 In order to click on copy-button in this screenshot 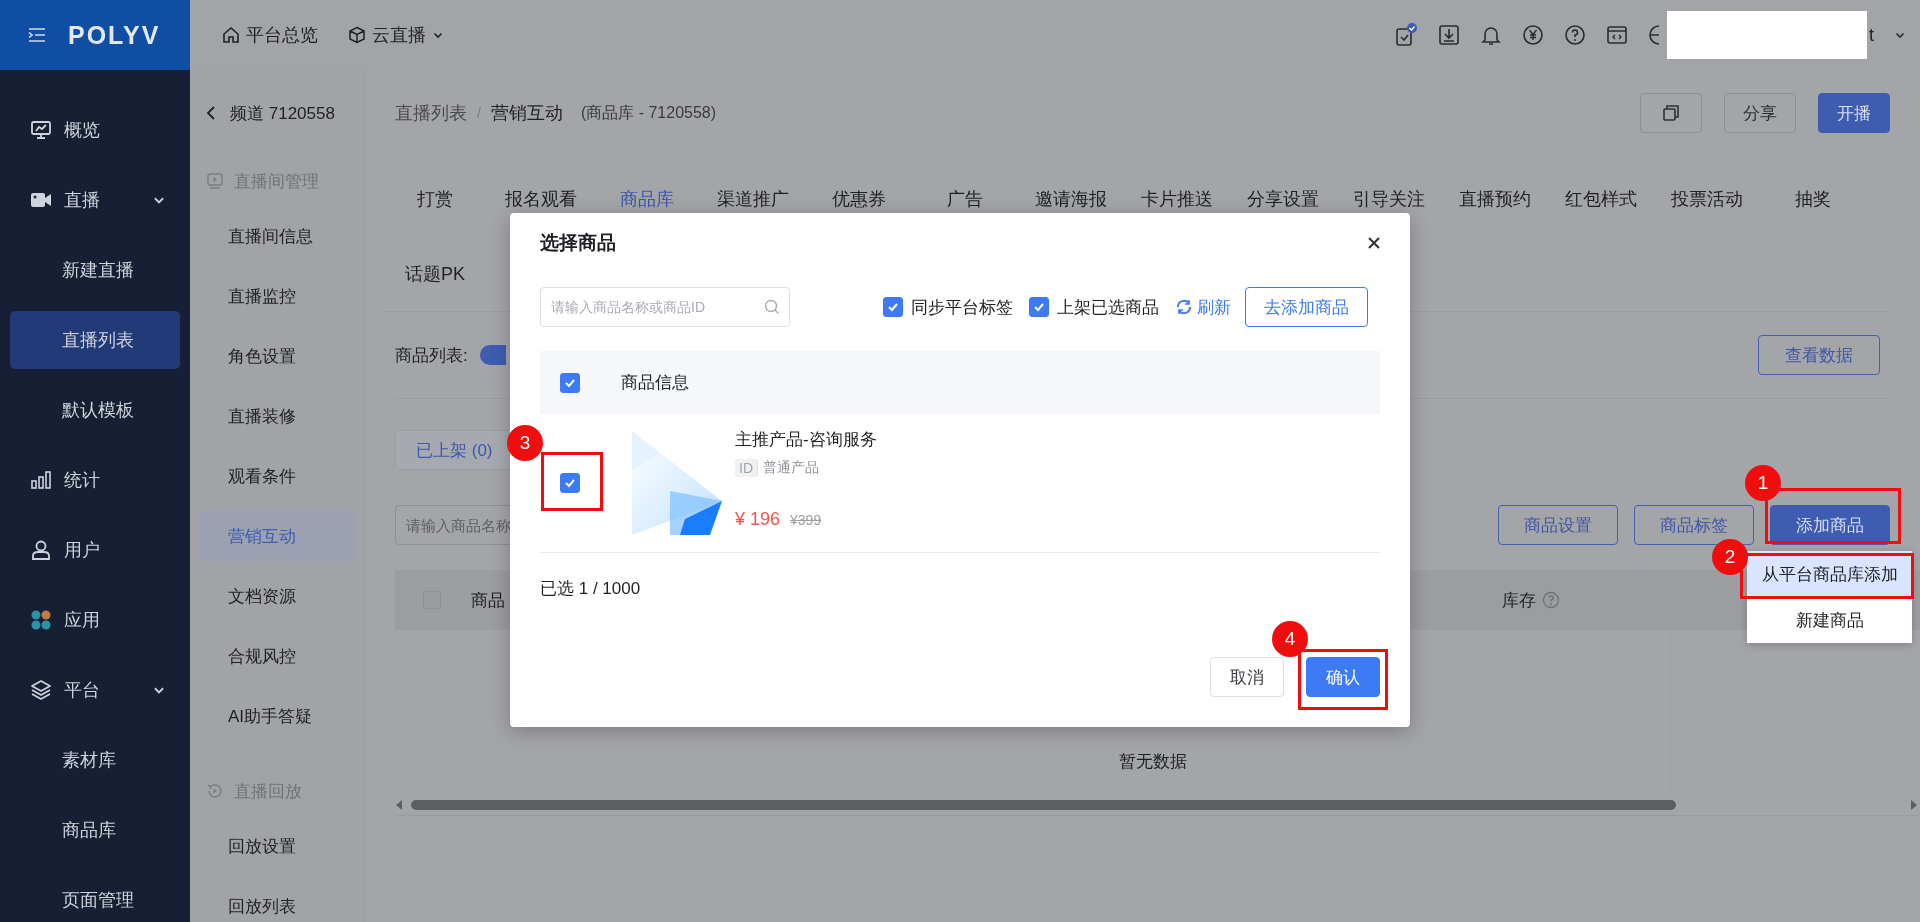, I will do `click(1671, 113)`.